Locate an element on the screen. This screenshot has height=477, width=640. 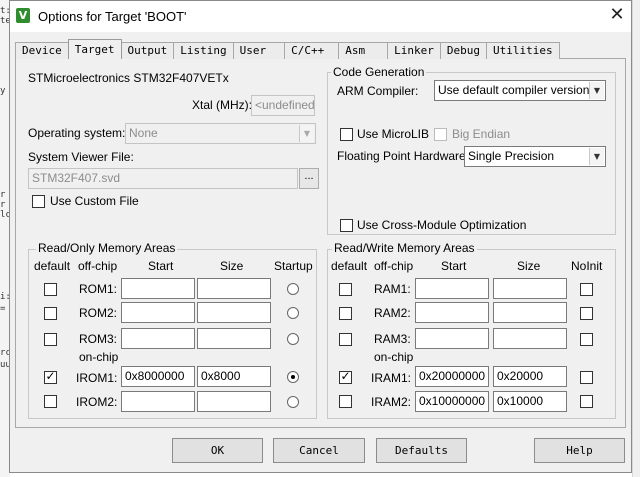
ram-header-start: Start is located at coordinates (454, 266).